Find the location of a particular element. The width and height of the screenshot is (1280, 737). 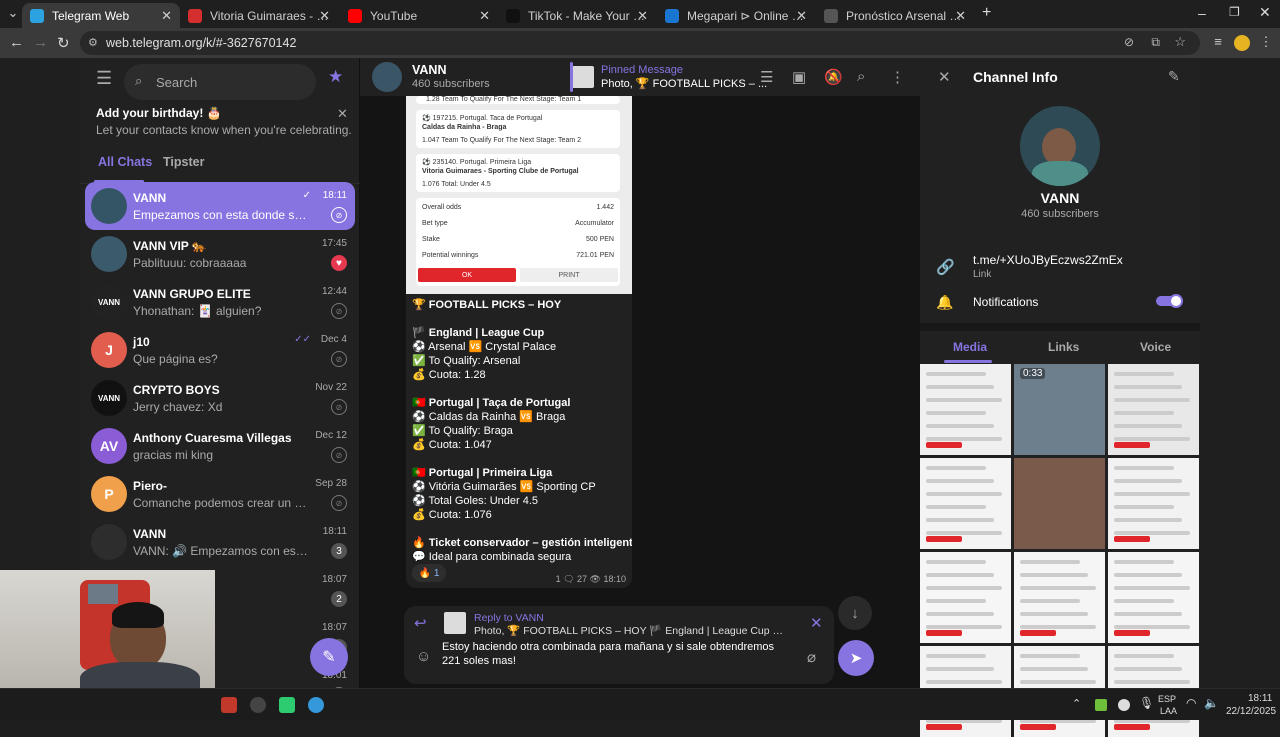

discussion-icon: ▣ is located at coordinates (799, 77).